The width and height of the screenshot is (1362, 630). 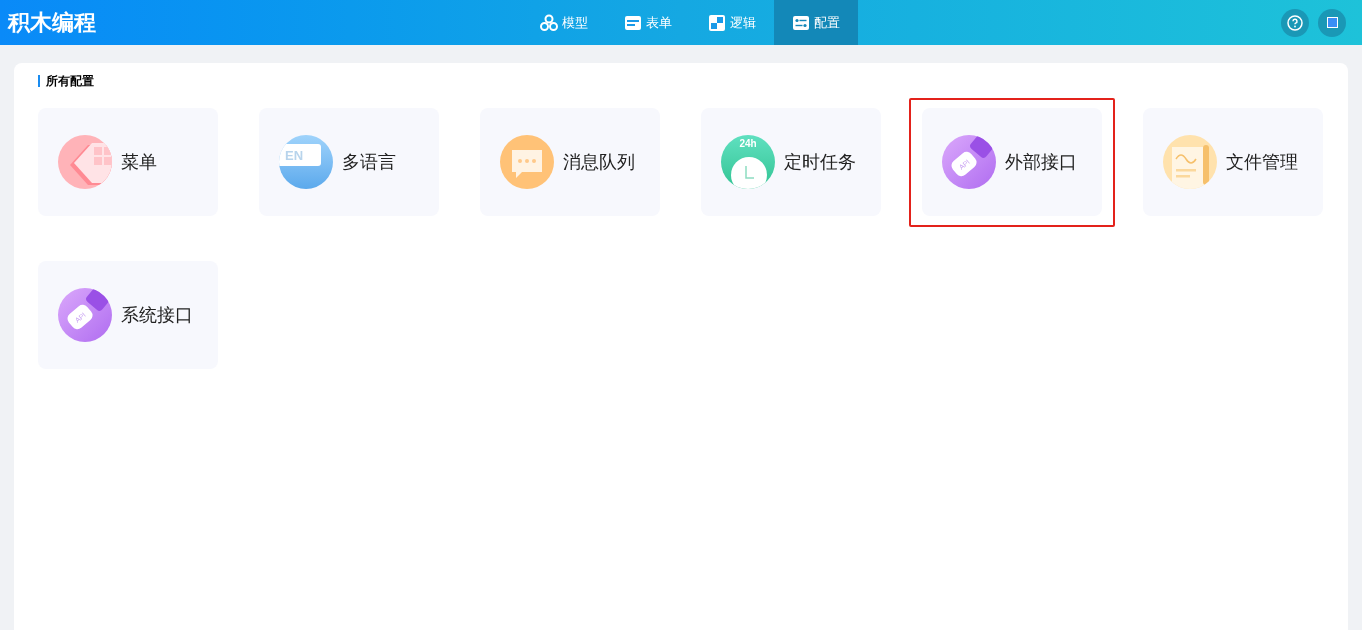 What do you see at coordinates (349, 162) in the screenshot?
I see `config-card: EN 多语言` at bounding box center [349, 162].